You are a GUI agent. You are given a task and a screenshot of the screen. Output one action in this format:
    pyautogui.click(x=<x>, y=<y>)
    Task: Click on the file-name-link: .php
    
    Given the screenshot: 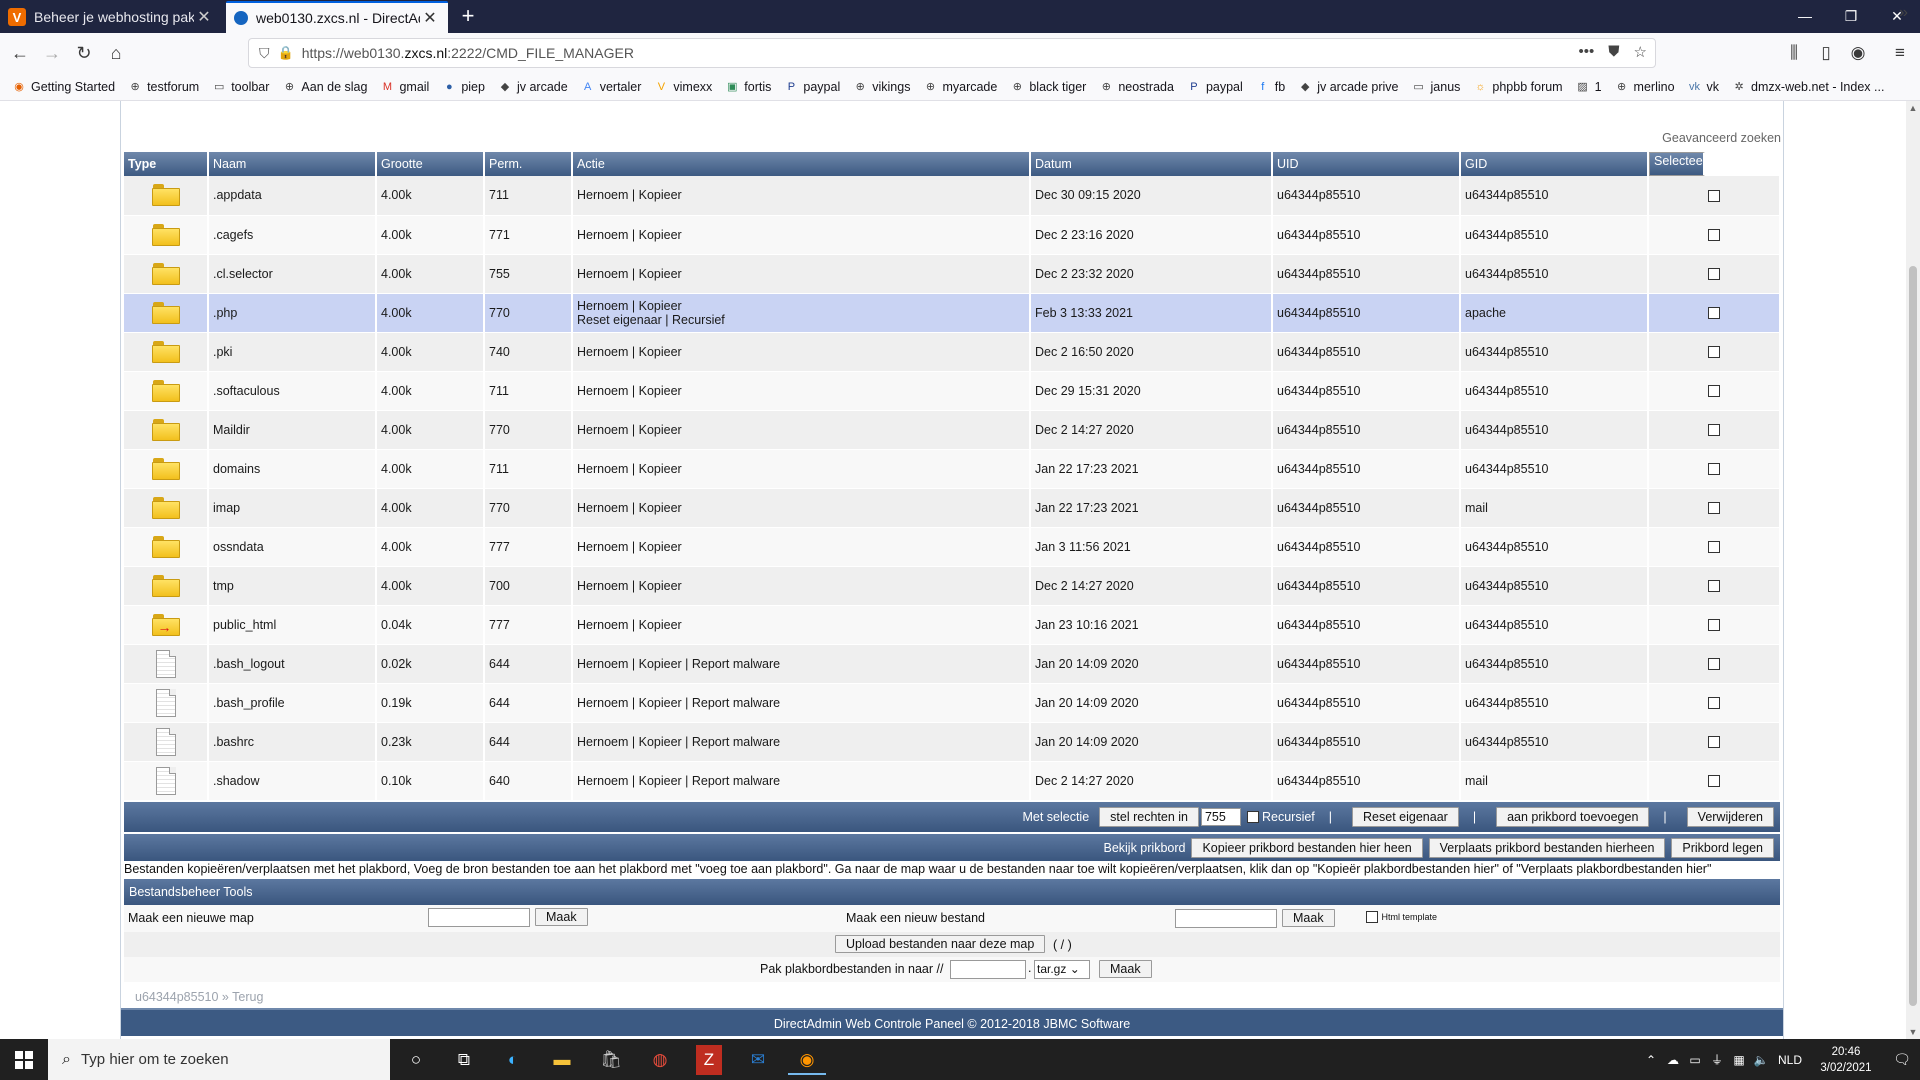 What is the action you would take?
    pyautogui.click(x=292, y=313)
    